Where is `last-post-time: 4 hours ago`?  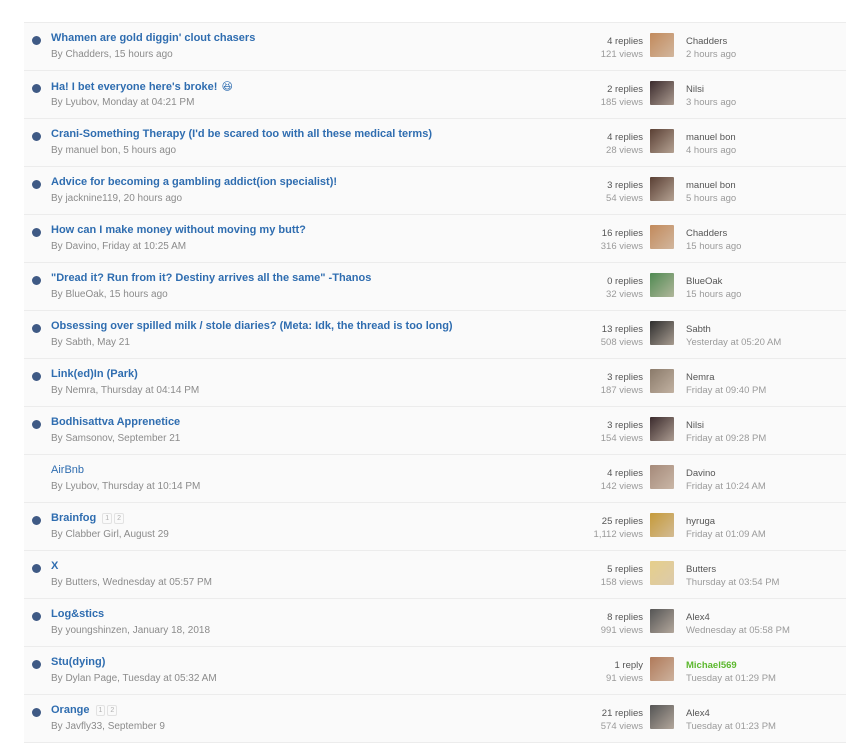 last-post-time: 4 hours ago is located at coordinates (711, 150).